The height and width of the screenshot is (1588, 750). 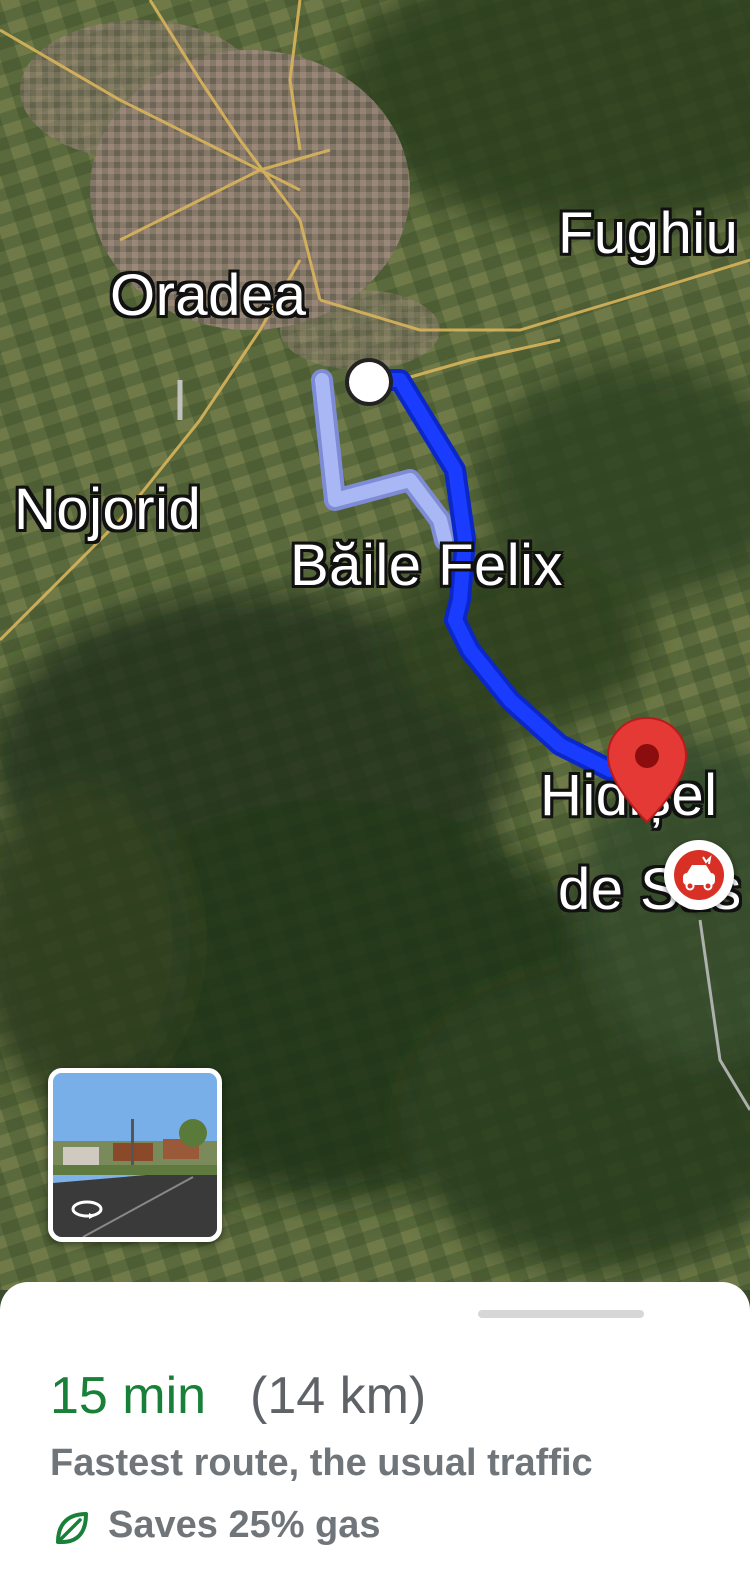 What do you see at coordinates (648, 233) in the screenshot?
I see `place-label-fughiu: Fughiu` at bounding box center [648, 233].